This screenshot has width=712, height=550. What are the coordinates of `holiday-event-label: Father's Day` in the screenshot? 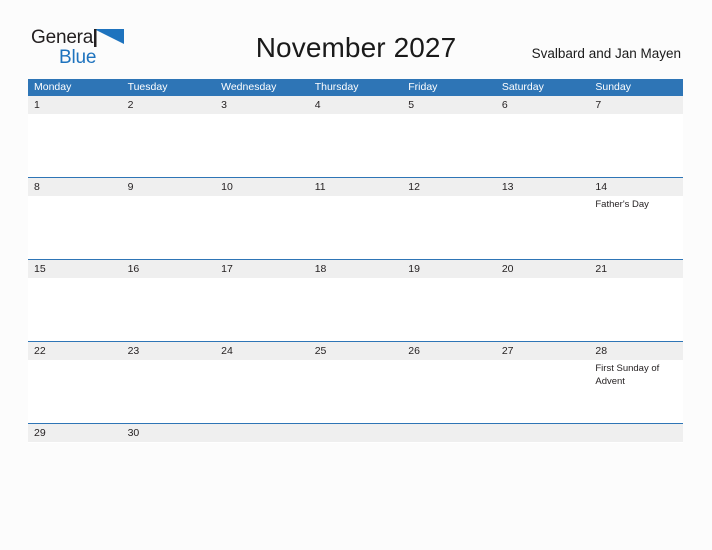 It's located at (637, 205).